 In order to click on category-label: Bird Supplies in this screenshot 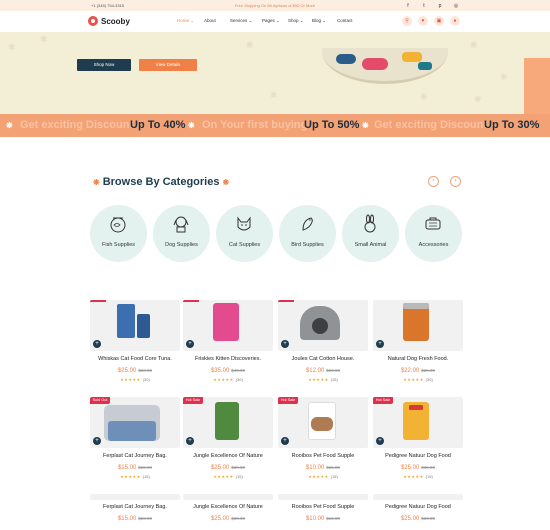, I will do `click(307, 245)`.